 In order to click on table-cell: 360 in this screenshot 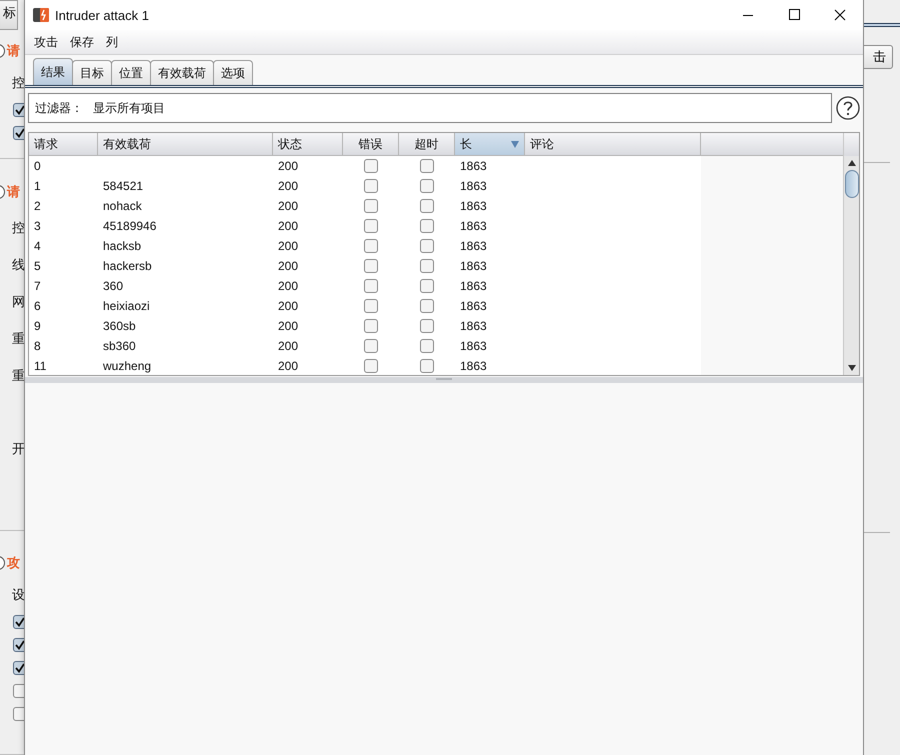, I will do `click(113, 286)`.